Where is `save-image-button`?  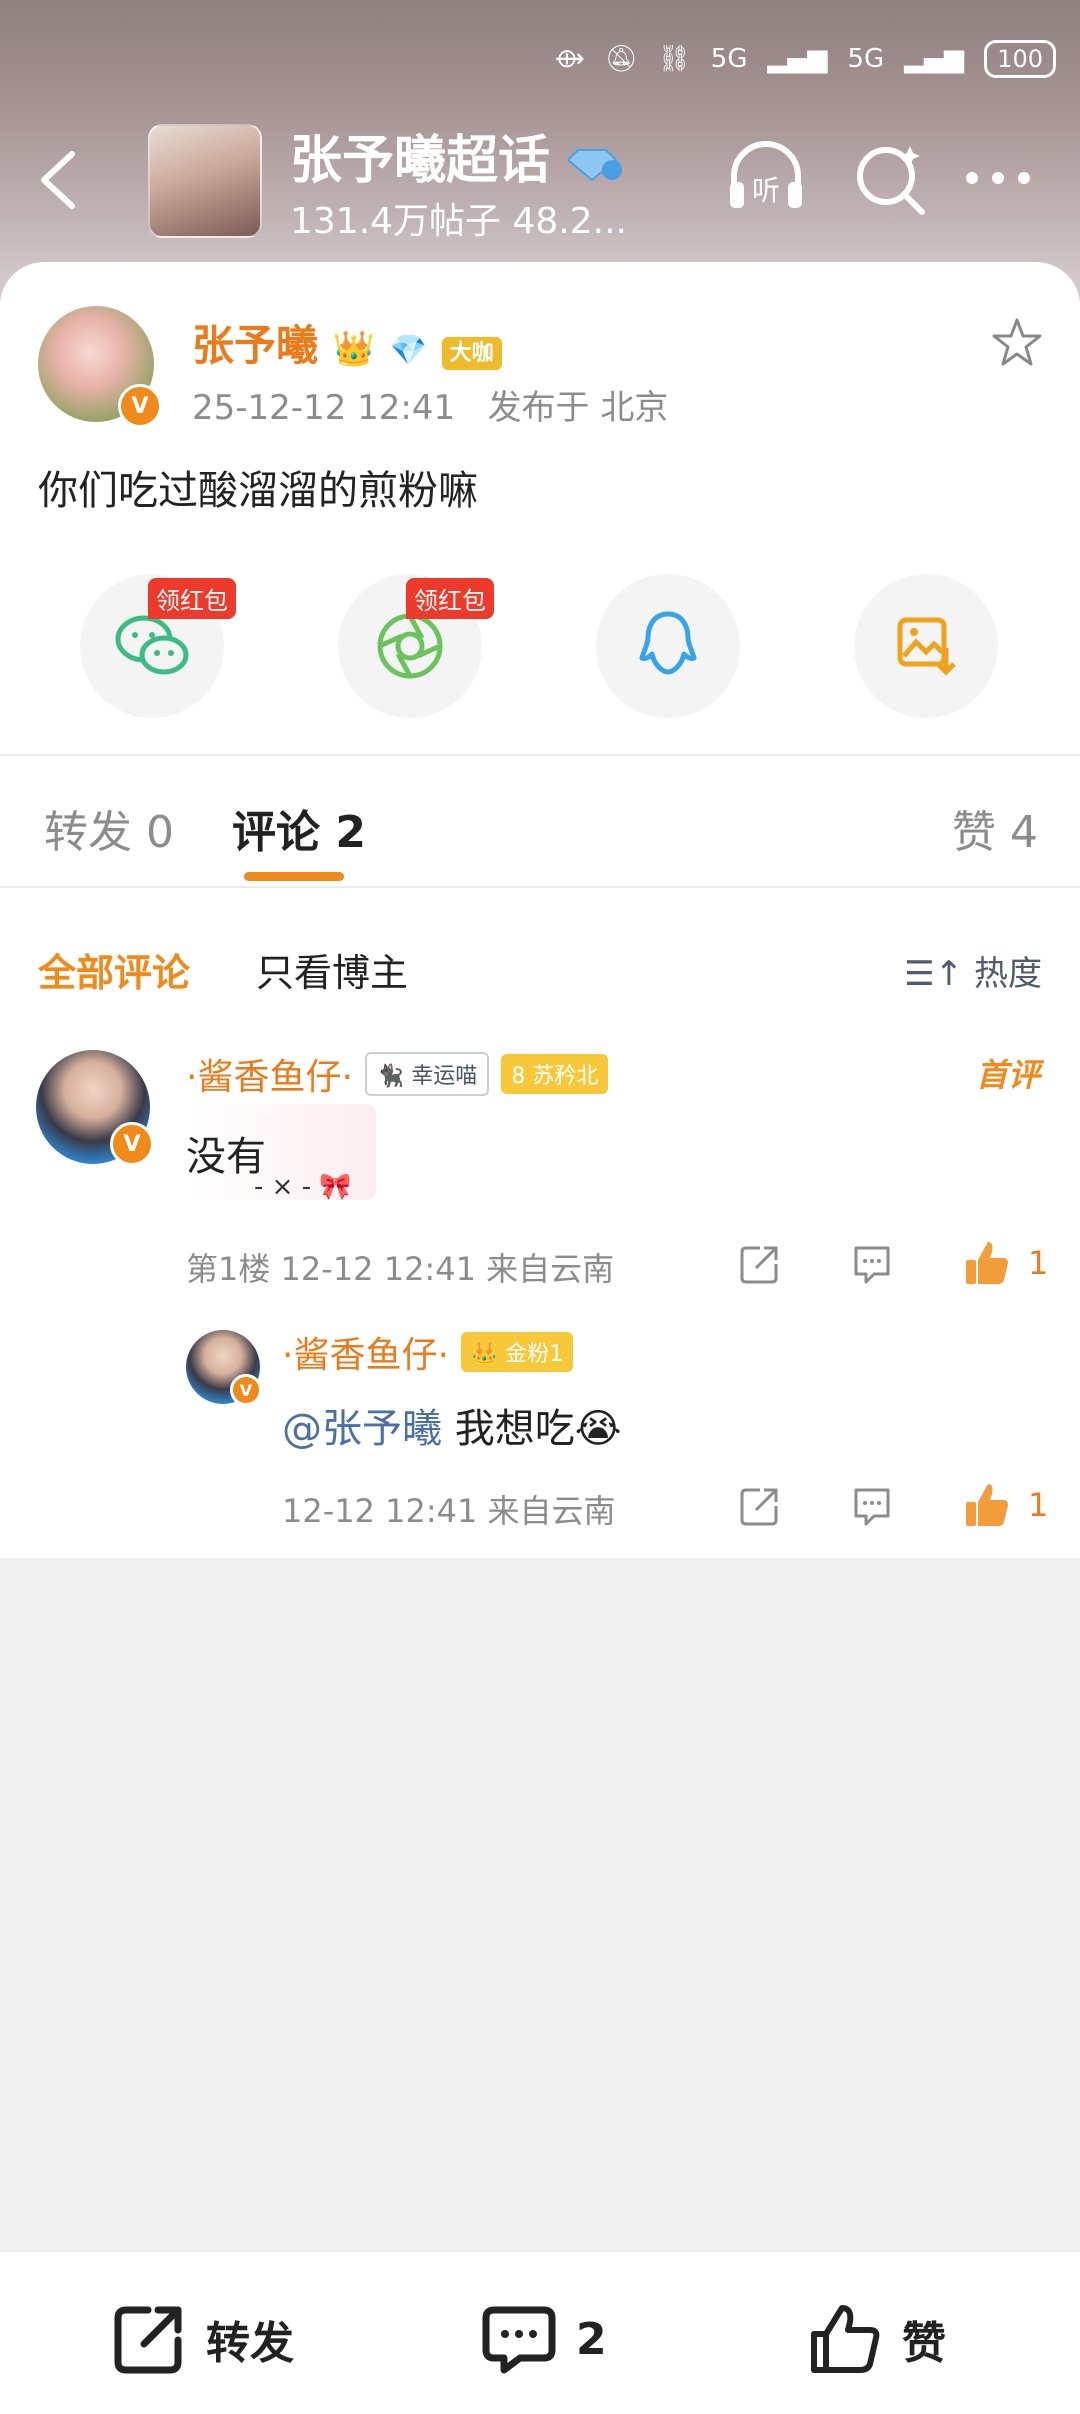
save-image-button is located at coordinates (926, 646).